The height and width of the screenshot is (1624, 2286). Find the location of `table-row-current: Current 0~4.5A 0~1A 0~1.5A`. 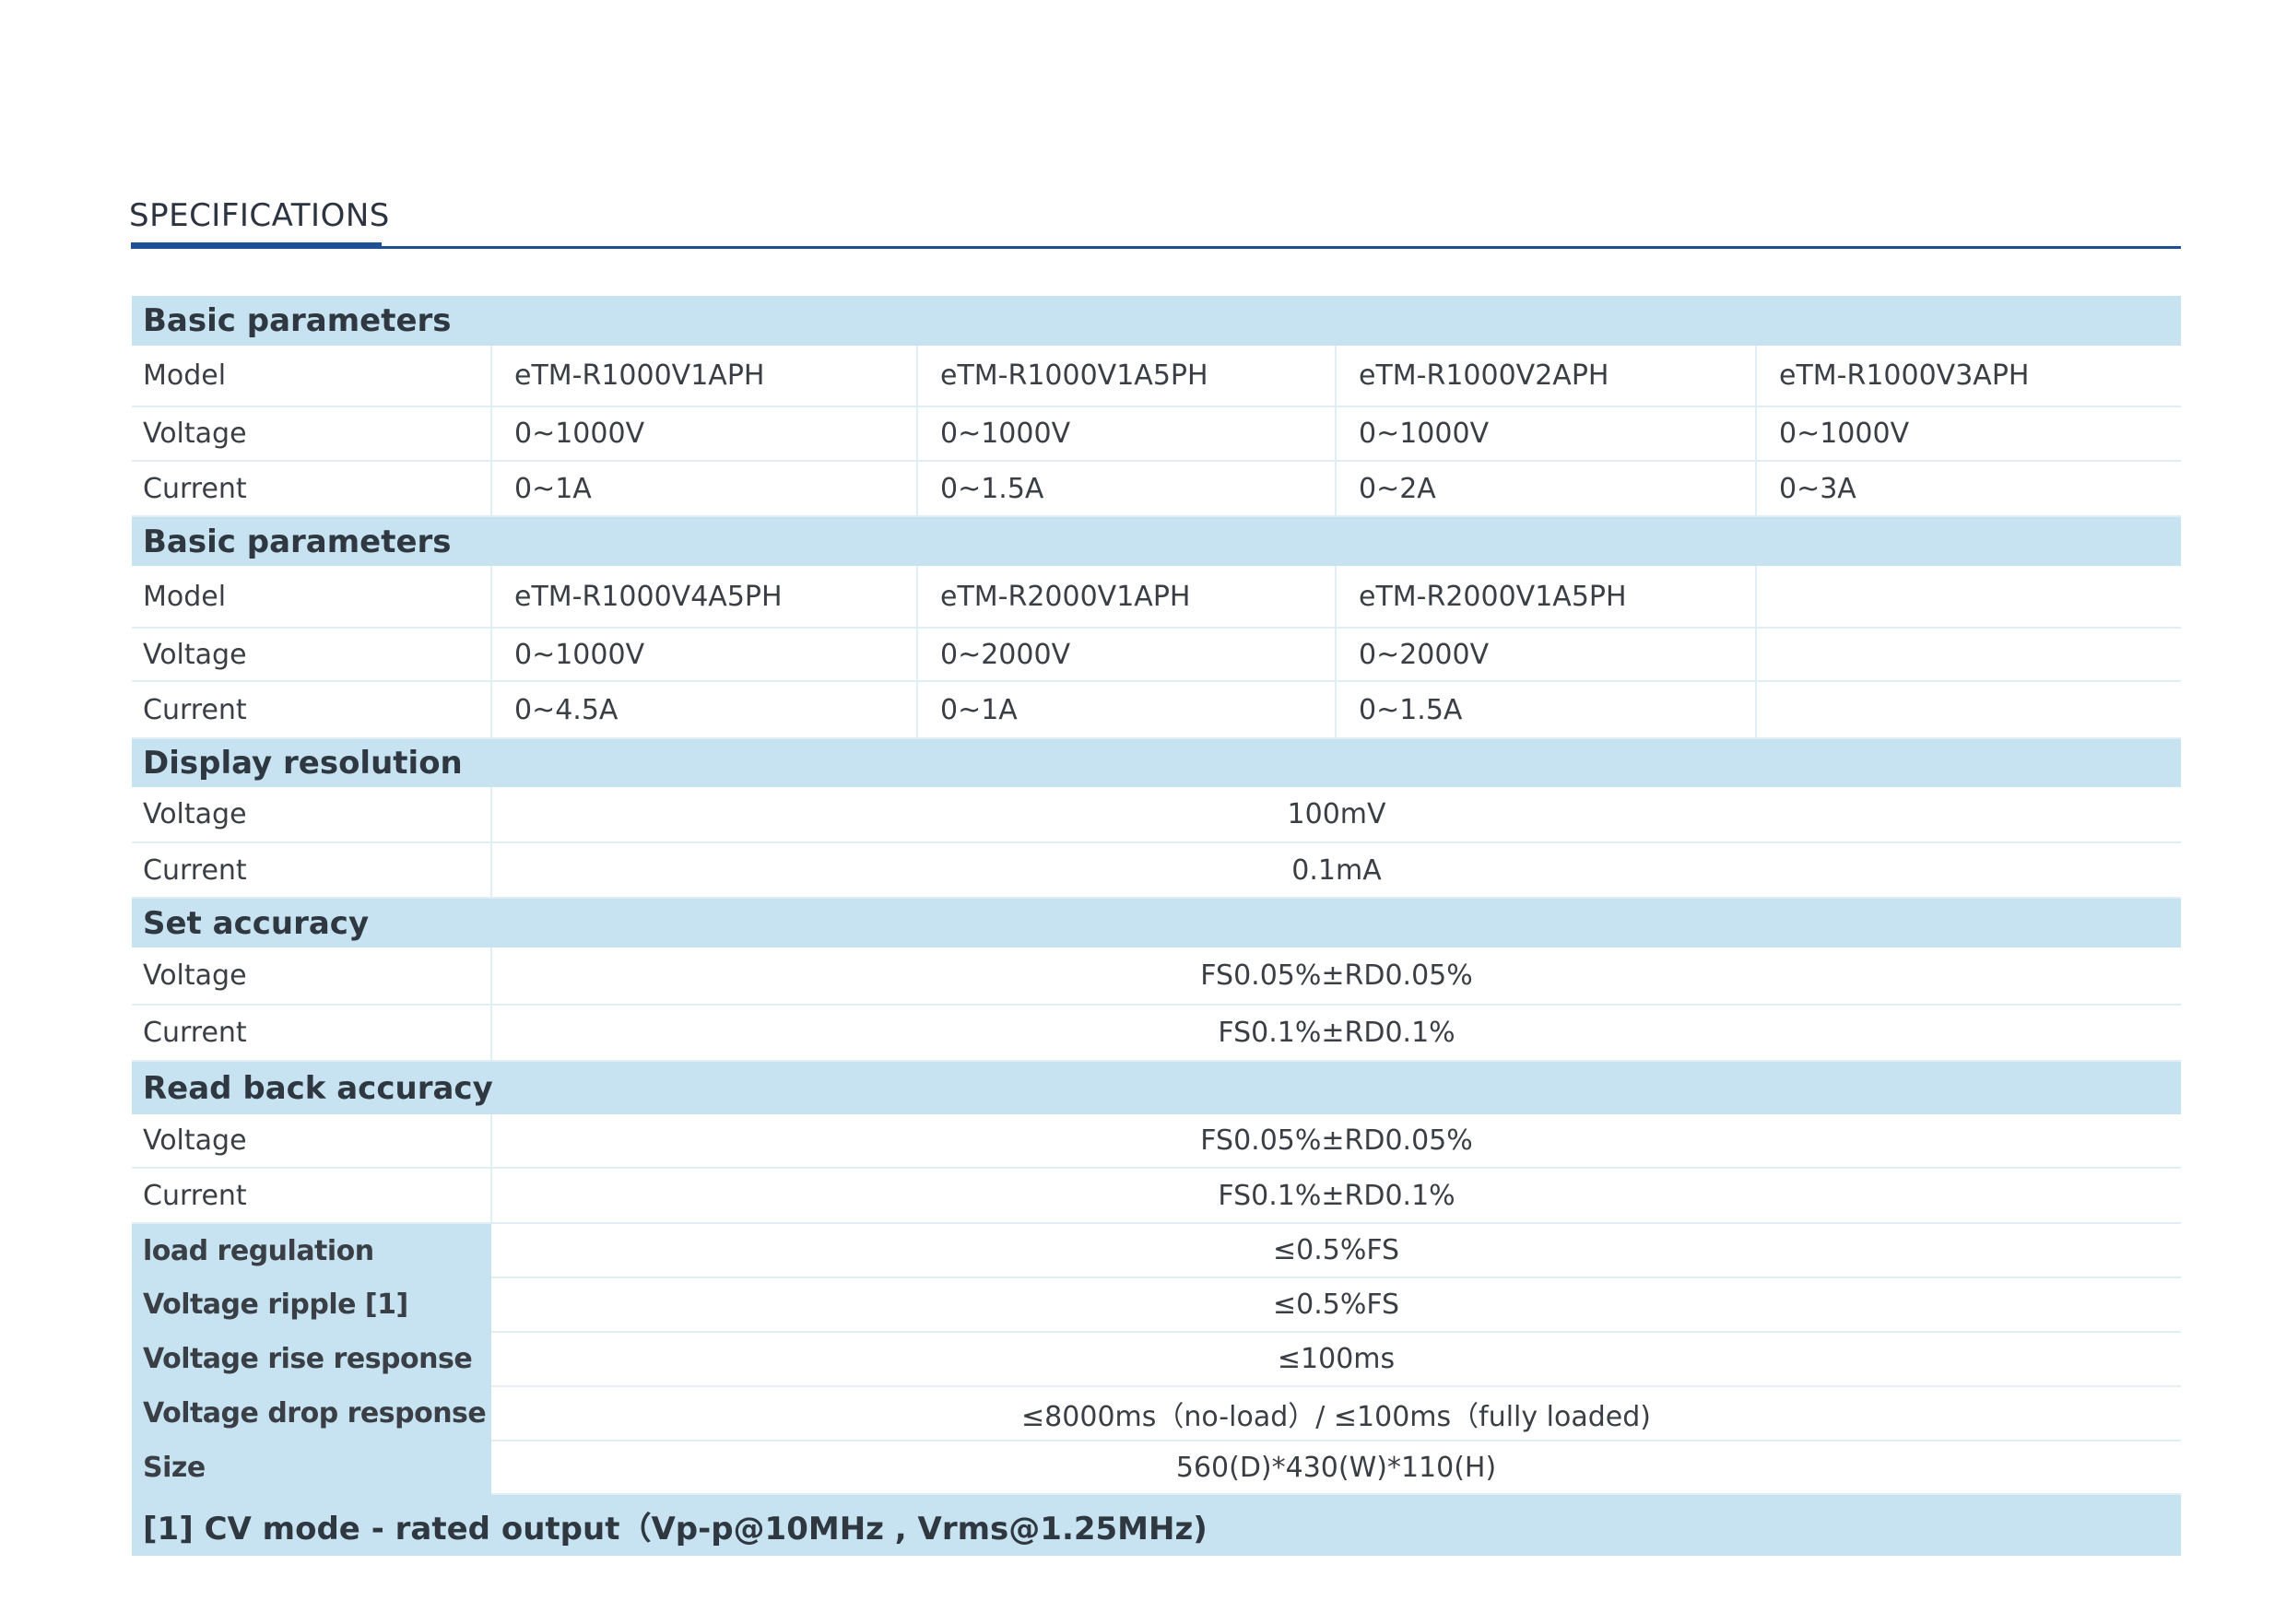

table-row-current: Current 0~4.5A 0~1A 0~1.5A is located at coordinates (1157, 710).